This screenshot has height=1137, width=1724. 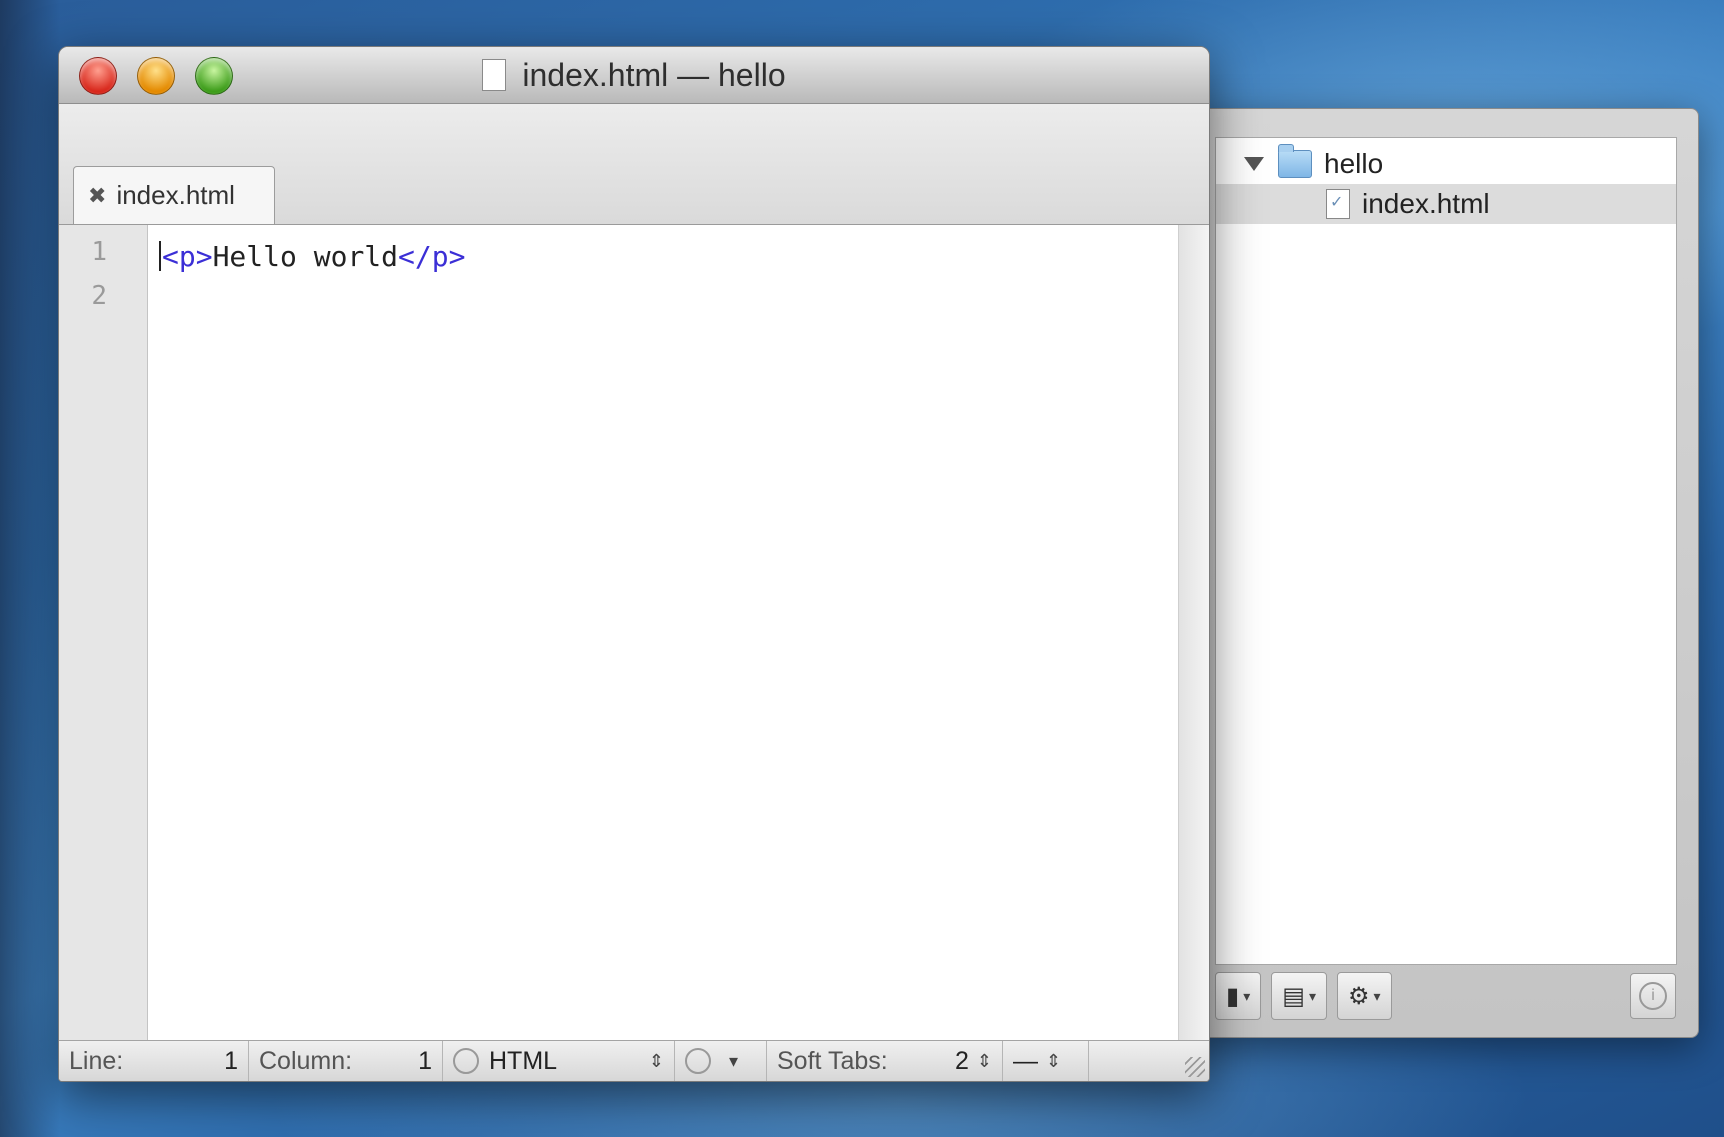 I want to click on line-number: 2, so click(x=99, y=296).